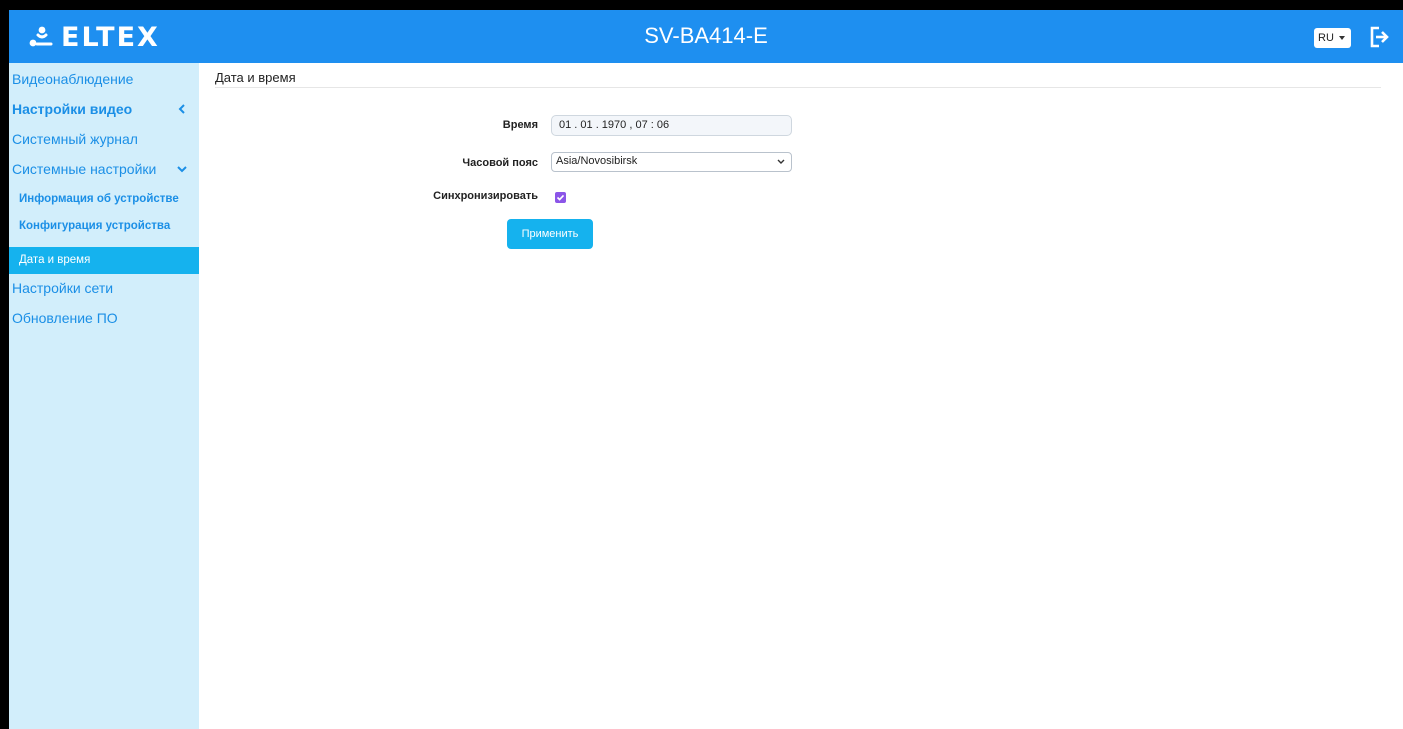  Describe the element at coordinates (84, 169) in the screenshot. I see `sidebar-item-label: Системные настройки` at that location.